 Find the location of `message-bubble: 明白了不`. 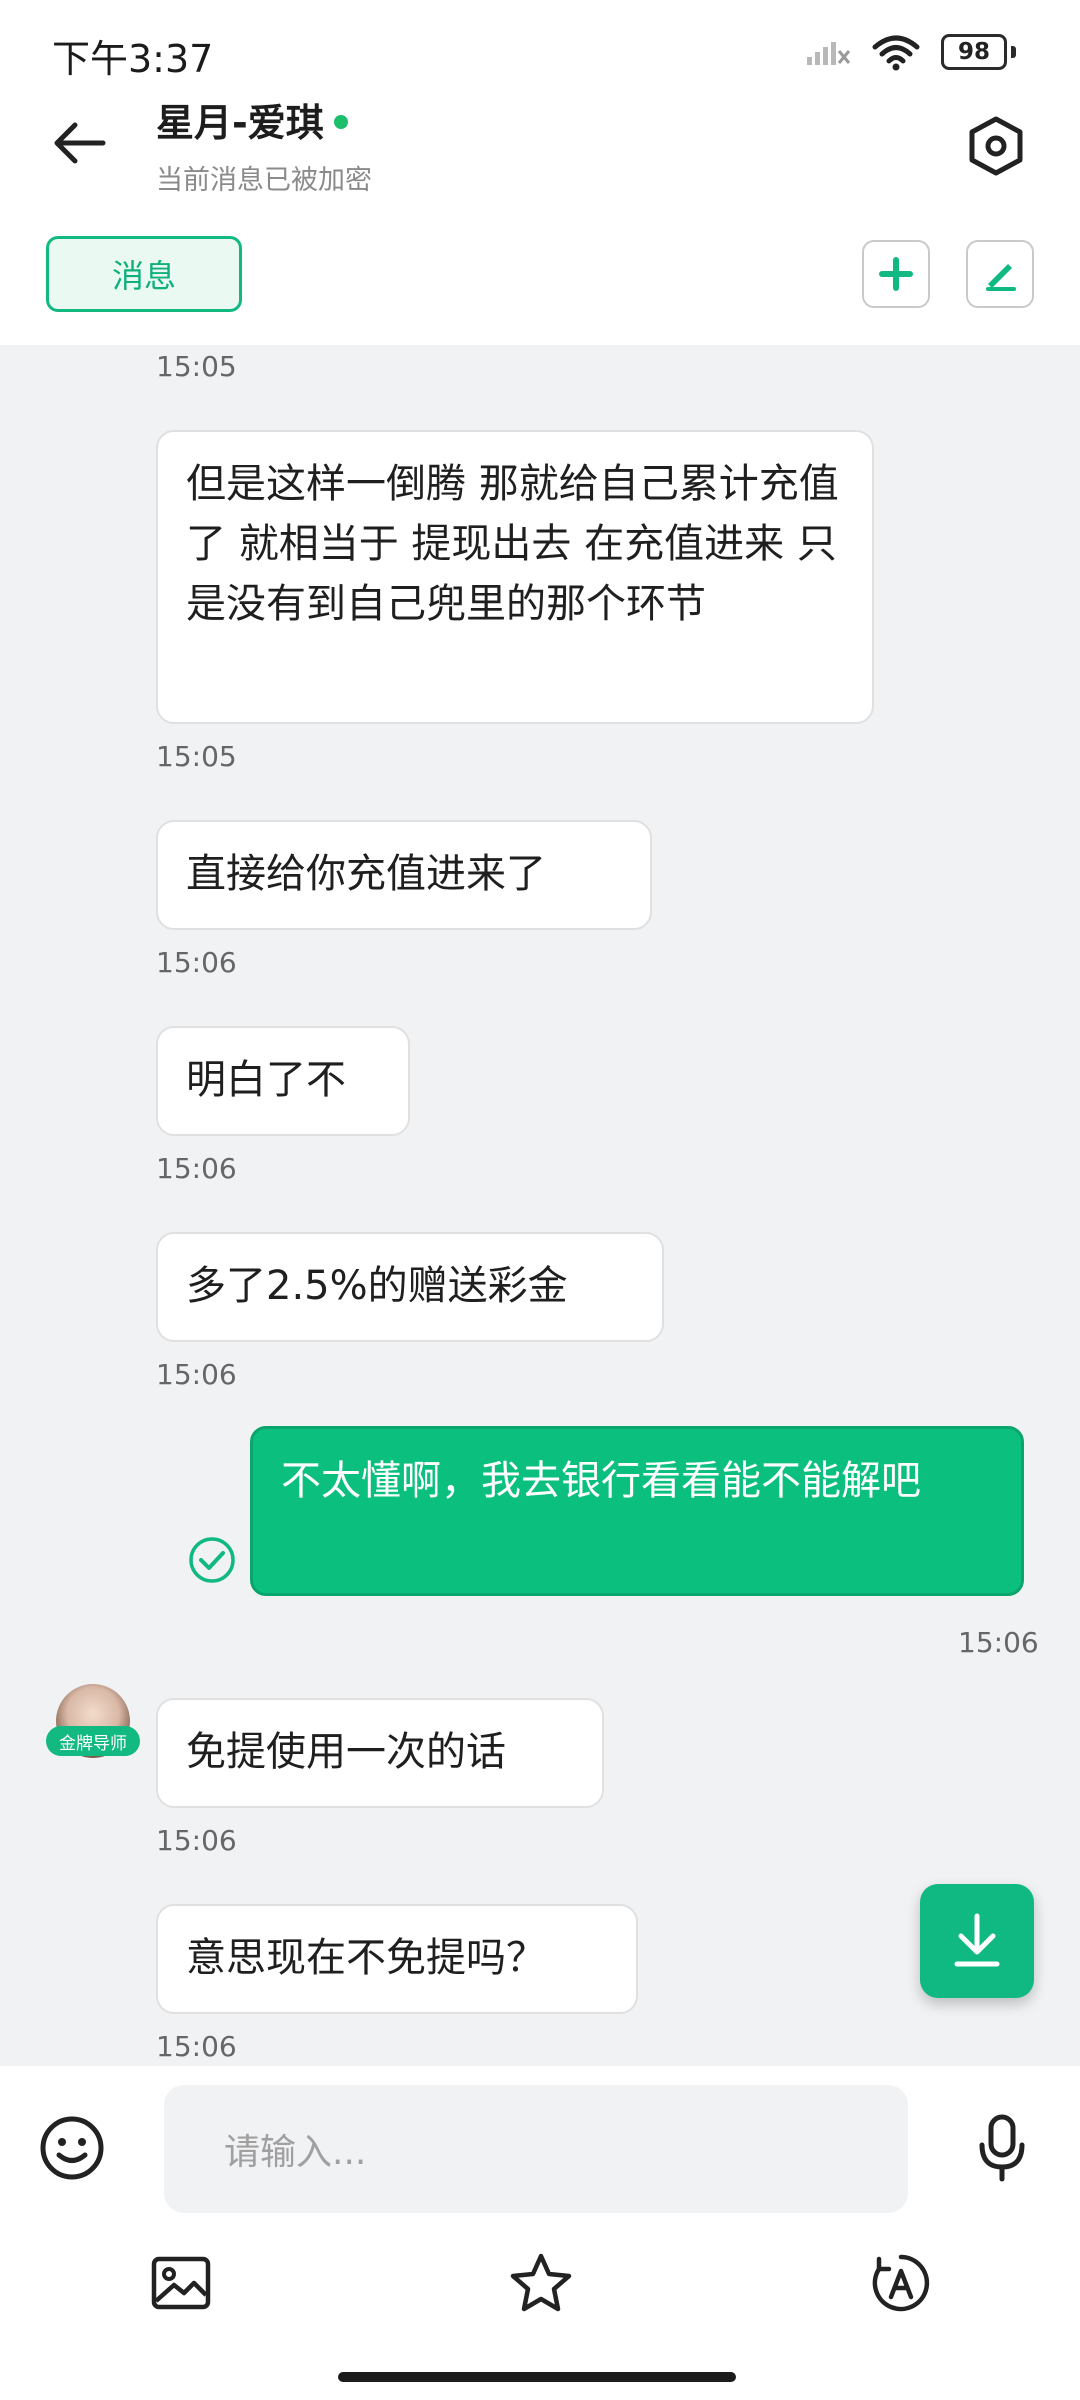

message-bubble: 明白了不 is located at coordinates (283, 1081).